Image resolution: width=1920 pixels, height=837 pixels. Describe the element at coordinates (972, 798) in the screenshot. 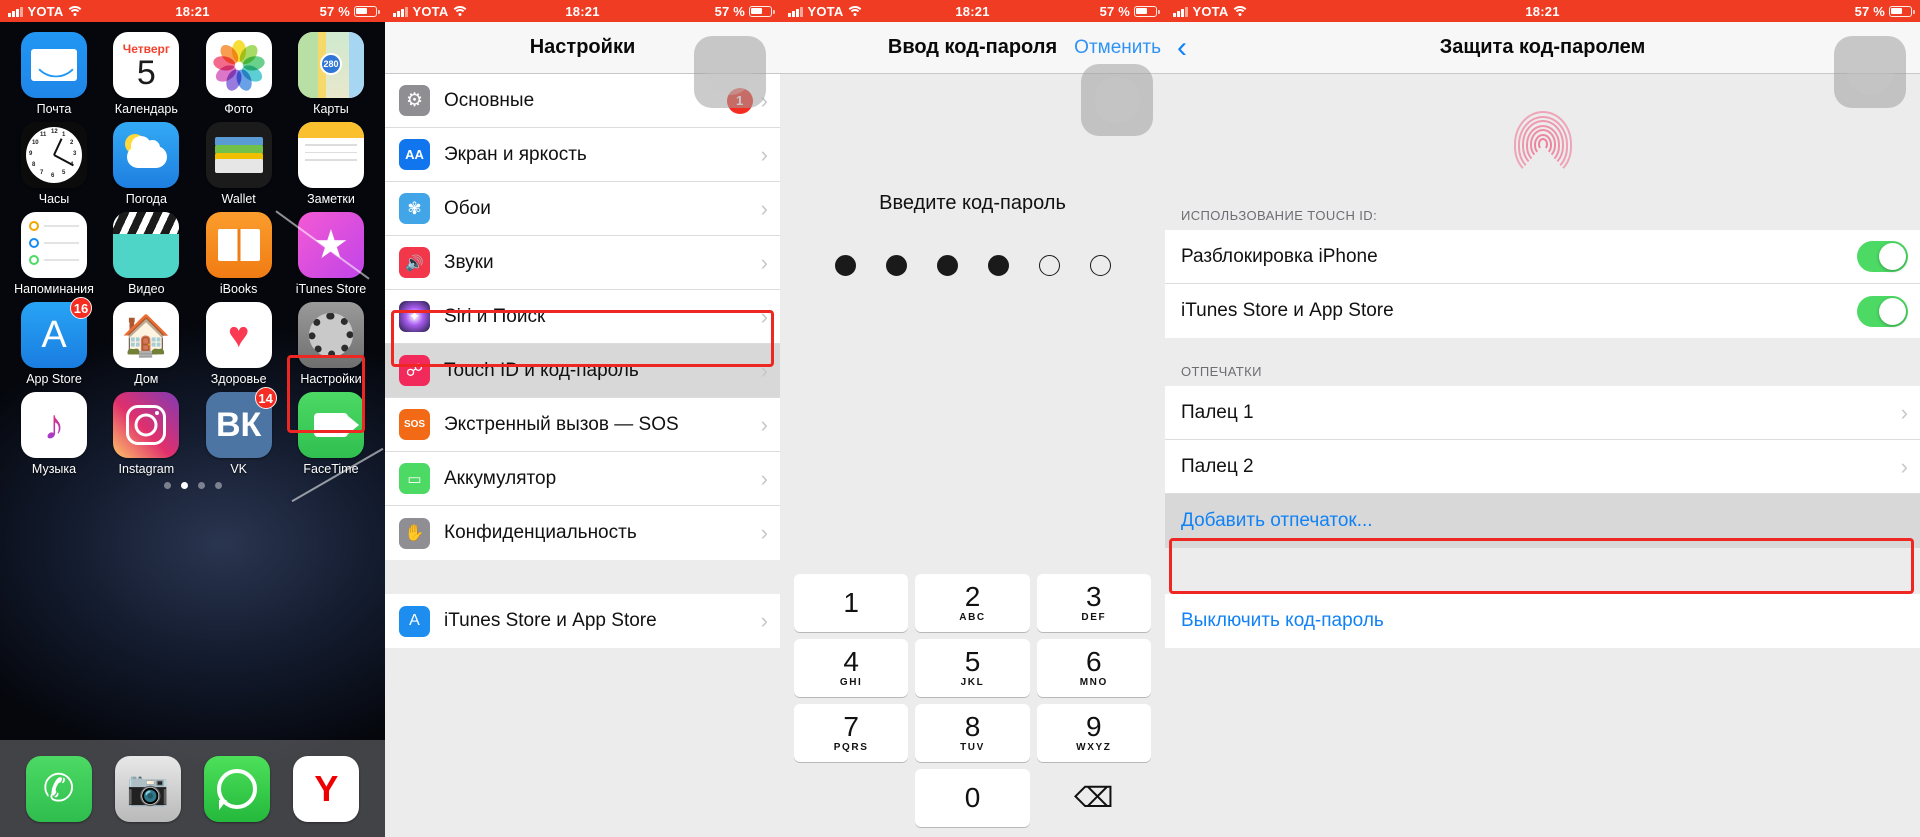

I see `keypad-key-0: 0` at that location.